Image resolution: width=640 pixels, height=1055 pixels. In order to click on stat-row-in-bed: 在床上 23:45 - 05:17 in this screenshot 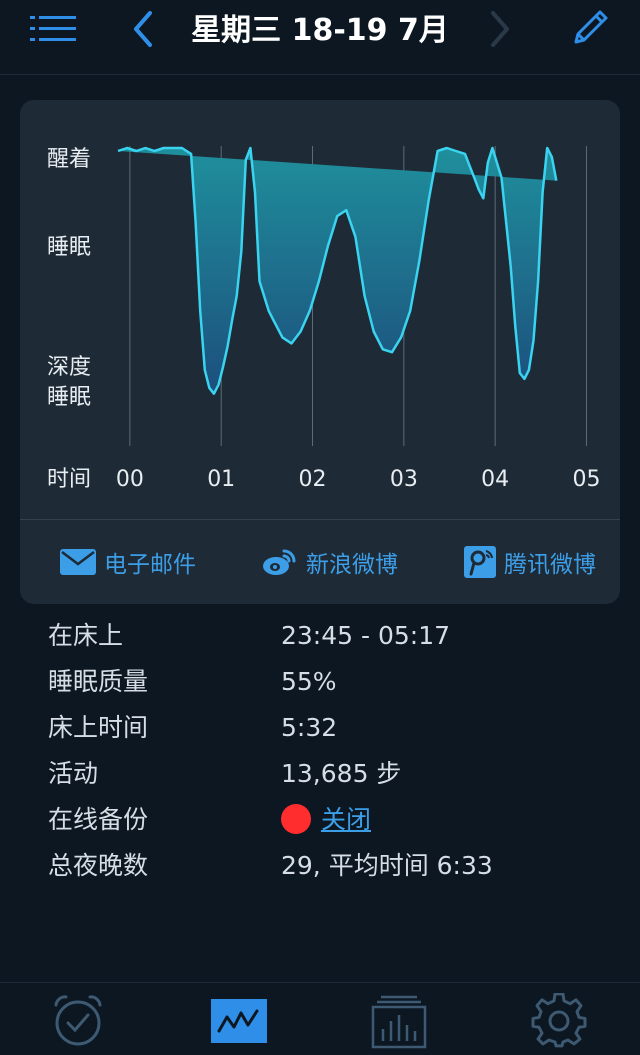, I will do `click(328, 637)`.